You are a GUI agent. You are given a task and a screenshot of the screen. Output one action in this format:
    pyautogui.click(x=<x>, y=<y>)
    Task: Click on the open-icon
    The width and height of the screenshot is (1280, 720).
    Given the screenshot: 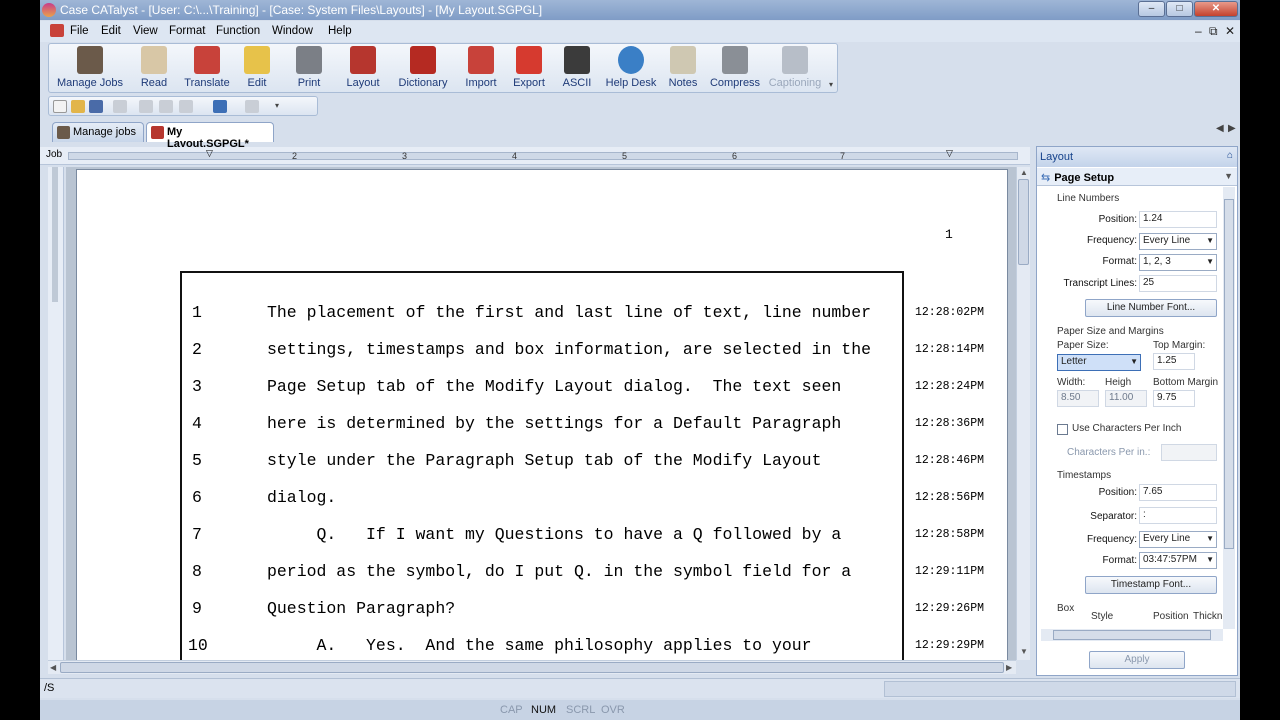 What is the action you would take?
    pyautogui.click(x=78, y=106)
    